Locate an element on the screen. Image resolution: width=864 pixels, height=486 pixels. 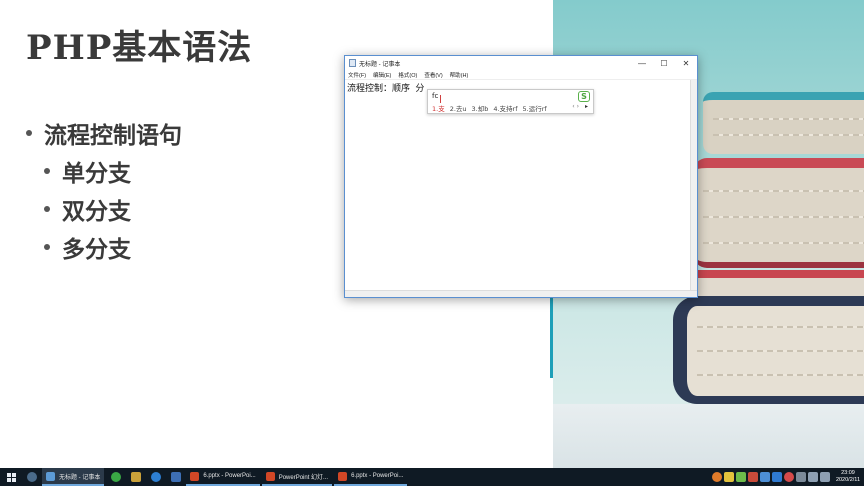
menu-file: 文件(F) is located at coordinates (357, 75).